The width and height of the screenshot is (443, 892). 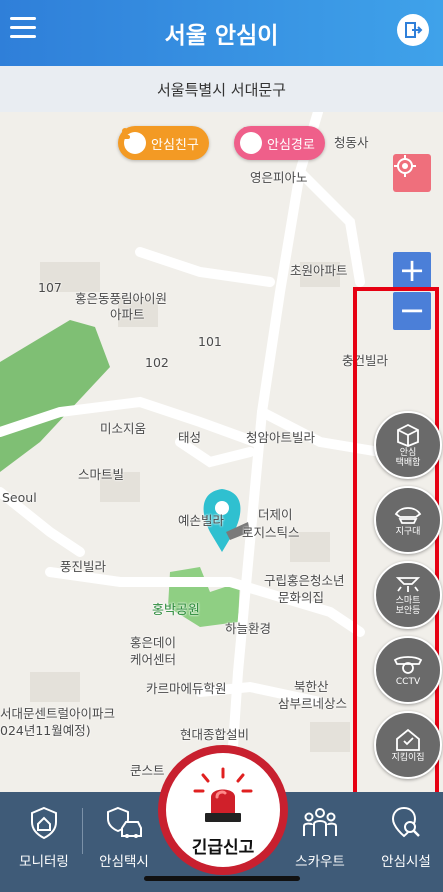 I want to click on map-label-num101: 101, so click(x=210, y=341).